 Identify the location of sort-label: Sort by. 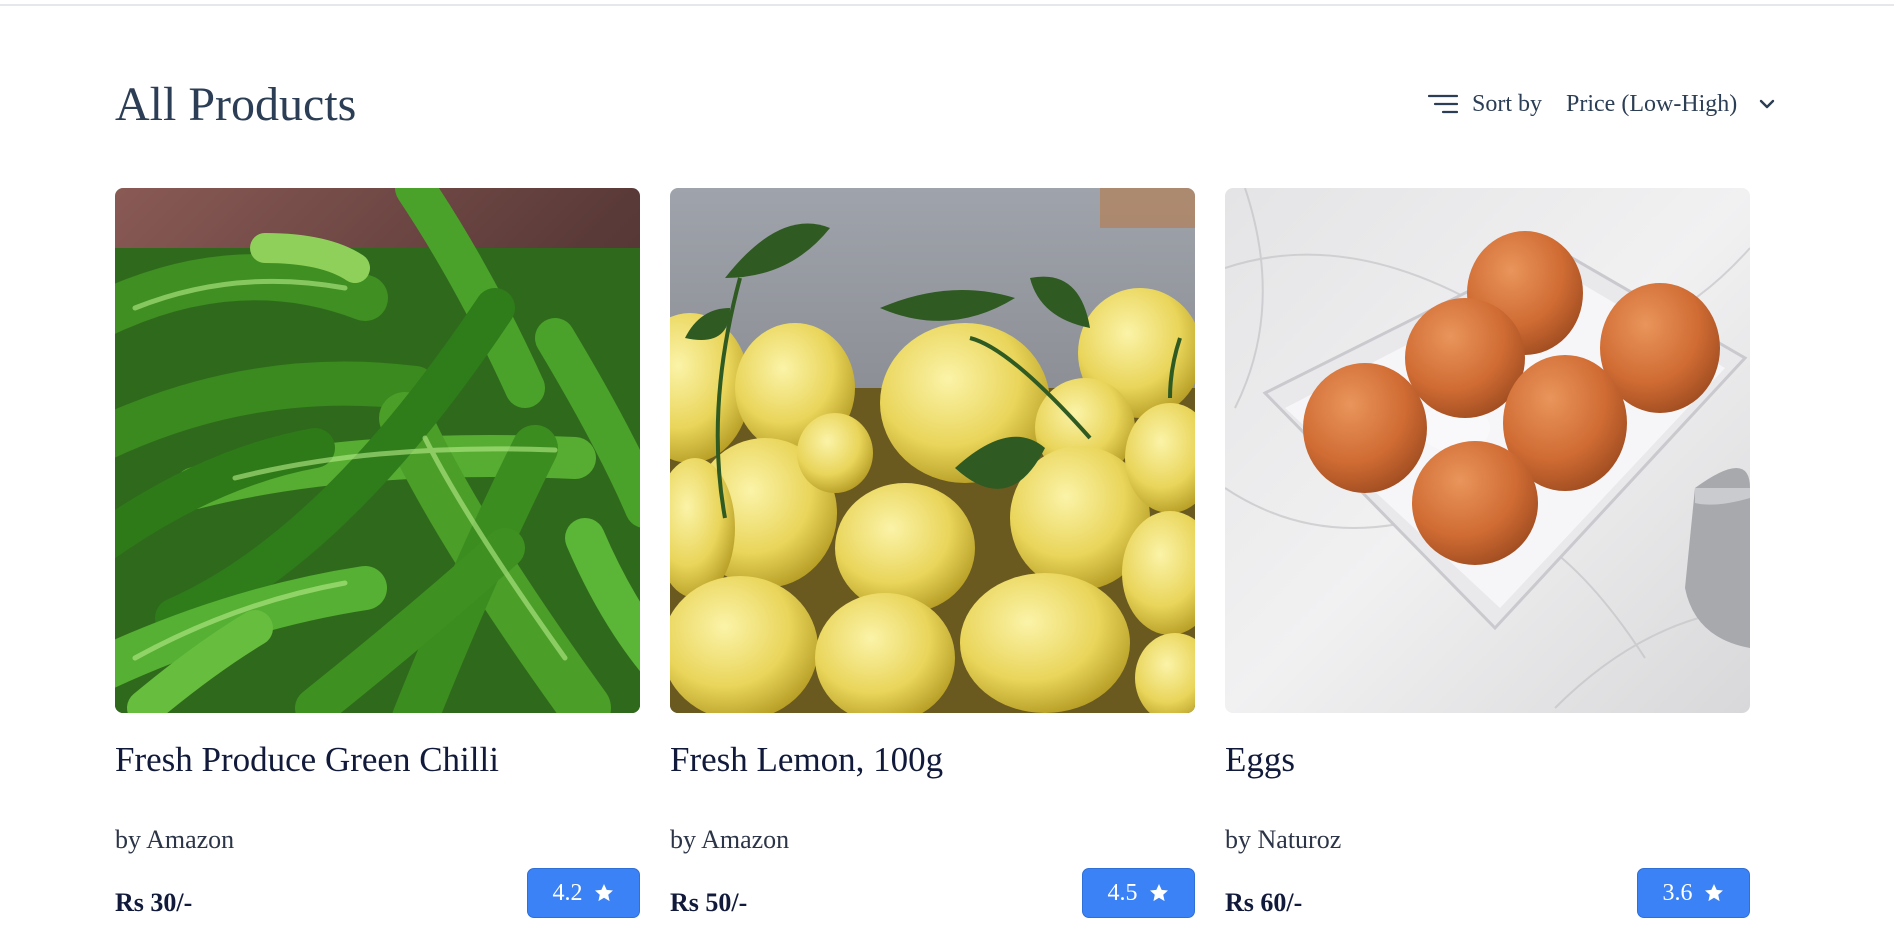
(1507, 103).